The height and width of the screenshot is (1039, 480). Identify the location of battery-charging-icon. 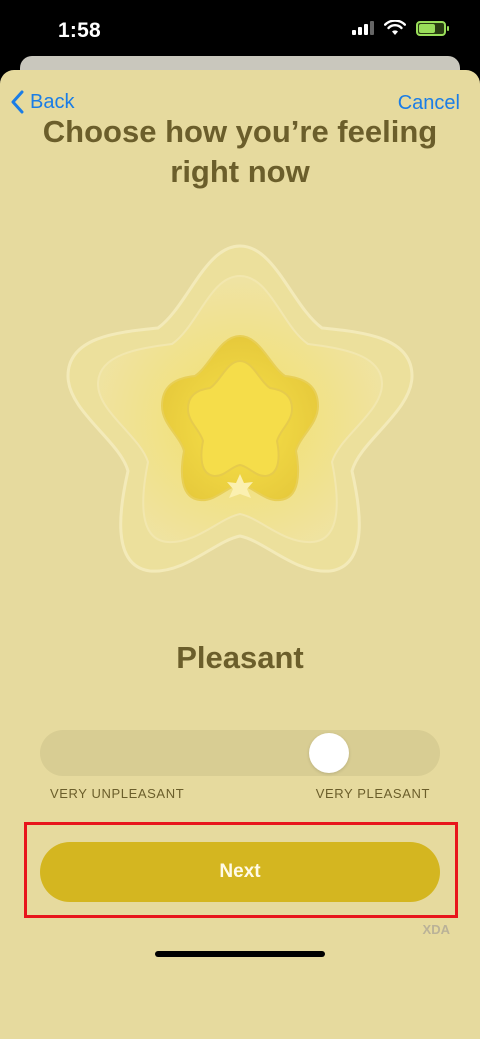
(432, 28).